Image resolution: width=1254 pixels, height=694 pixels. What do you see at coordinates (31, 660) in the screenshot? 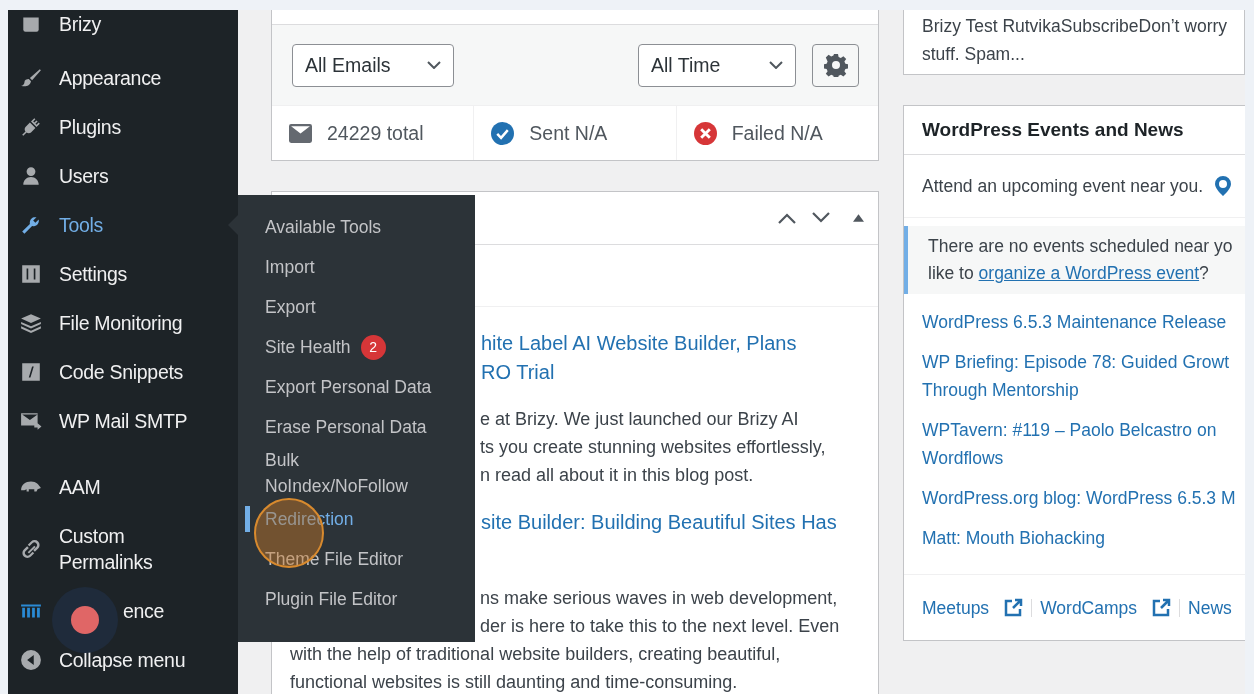
I see `collapse-icon` at bounding box center [31, 660].